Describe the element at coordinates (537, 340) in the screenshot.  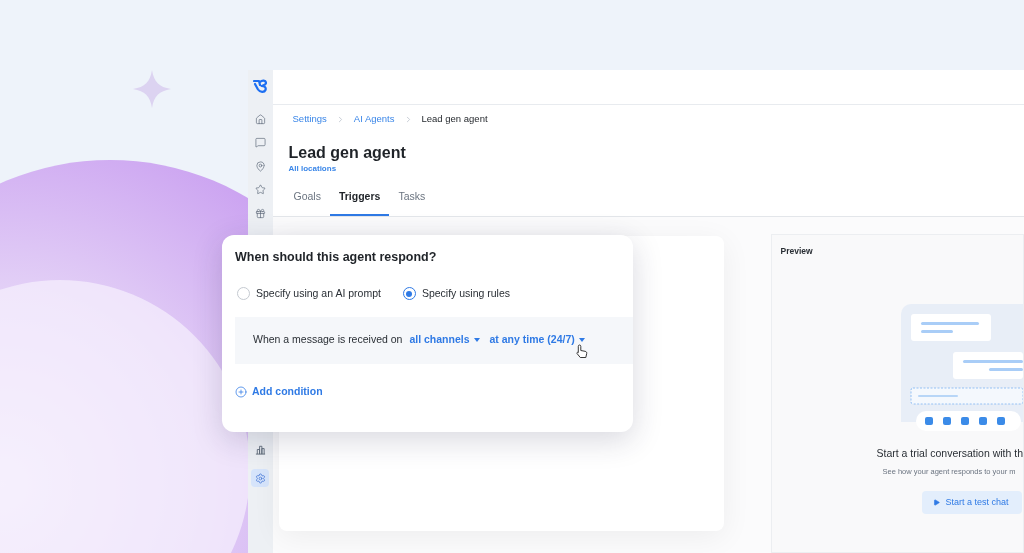
I see `condition-dropdown: at any time (24/7)` at that location.